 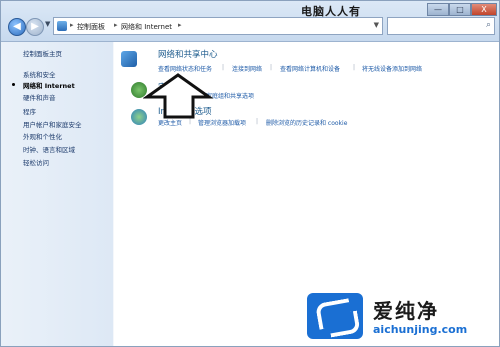 What do you see at coordinates (376, 25) in the screenshot?
I see `address-dropdown-icon: ▼` at bounding box center [376, 25].